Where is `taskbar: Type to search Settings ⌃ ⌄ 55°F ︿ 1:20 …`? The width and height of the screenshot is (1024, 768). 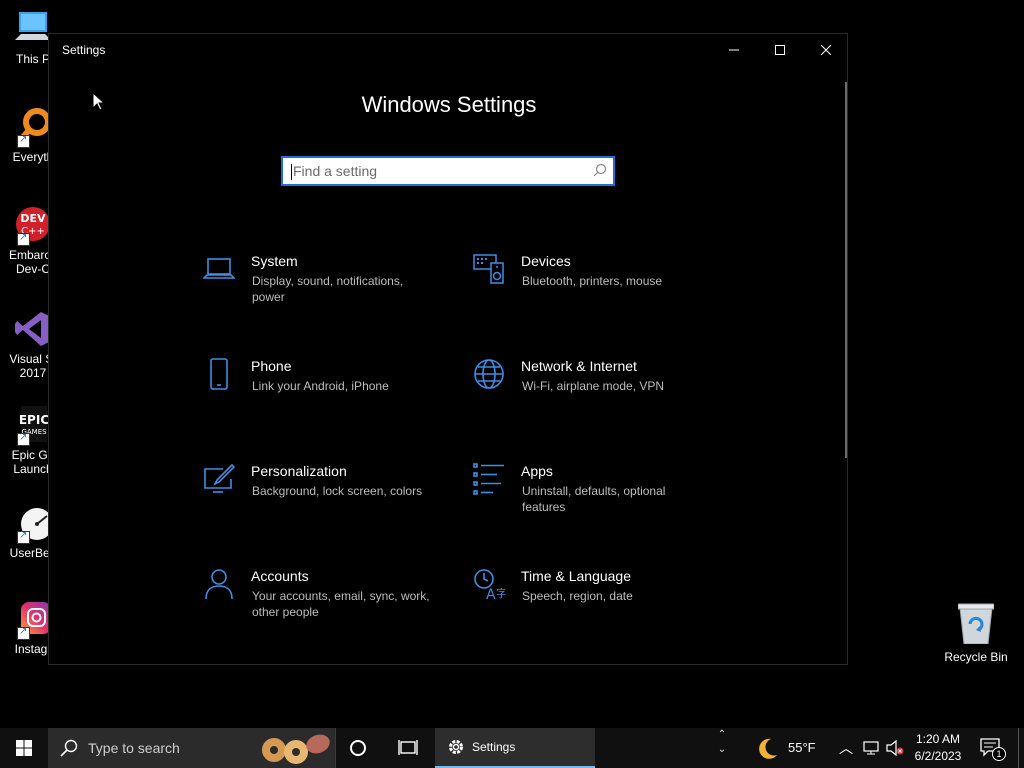
taskbar: Type to search Settings ⌃ ⌄ 55°F ︿ 1:20 … is located at coordinates (512, 748).